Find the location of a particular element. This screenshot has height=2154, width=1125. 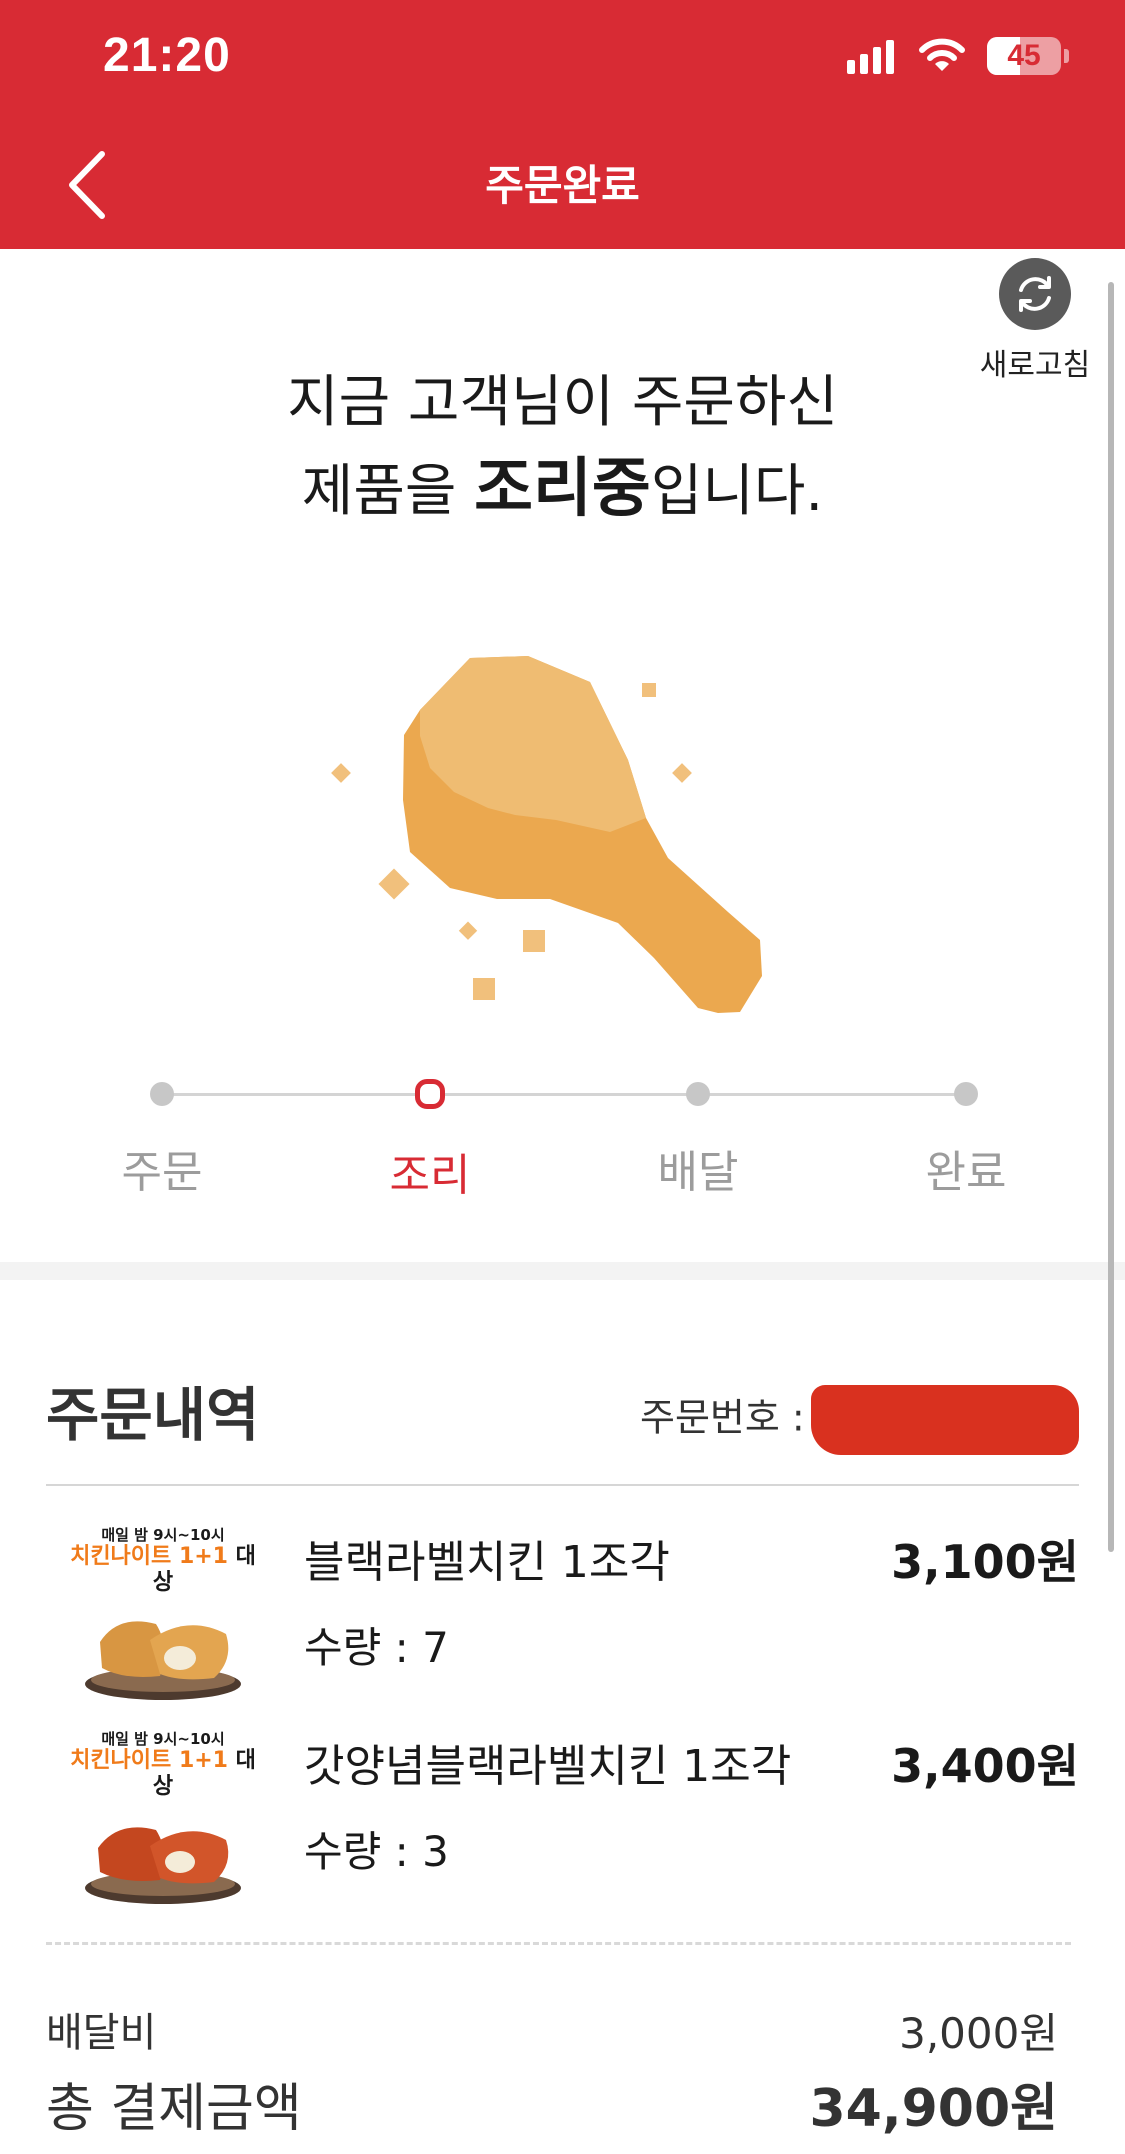

step-order: 주문 is located at coordinates (162, 1130).